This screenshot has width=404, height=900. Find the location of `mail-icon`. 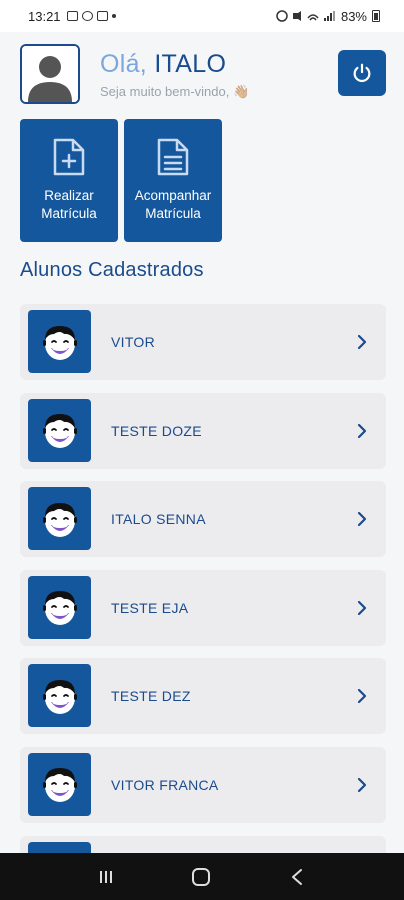

mail-icon is located at coordinates (102, 16).